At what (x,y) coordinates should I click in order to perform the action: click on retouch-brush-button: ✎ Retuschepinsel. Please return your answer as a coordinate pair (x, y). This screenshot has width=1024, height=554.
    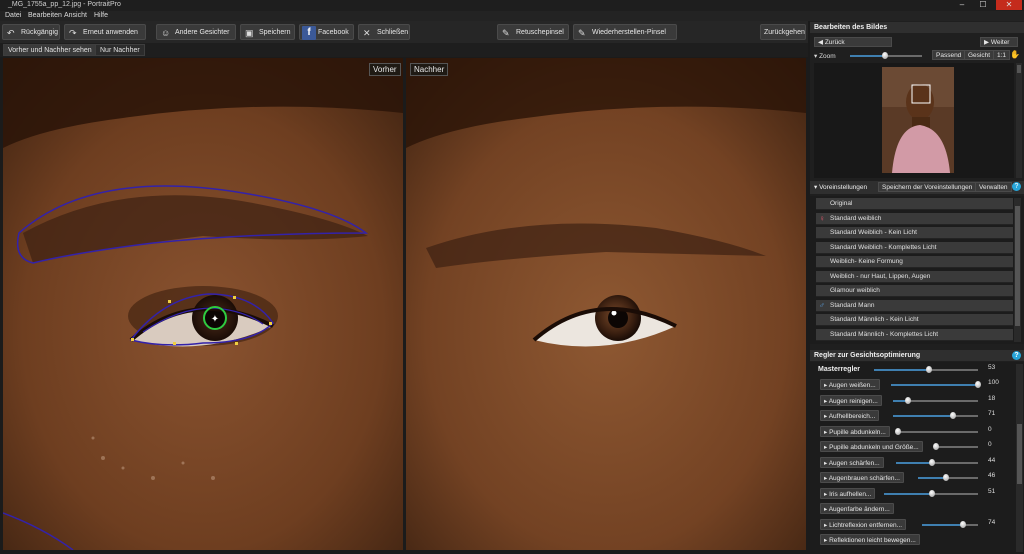
    Looking at the image, I should click on (533, 32).